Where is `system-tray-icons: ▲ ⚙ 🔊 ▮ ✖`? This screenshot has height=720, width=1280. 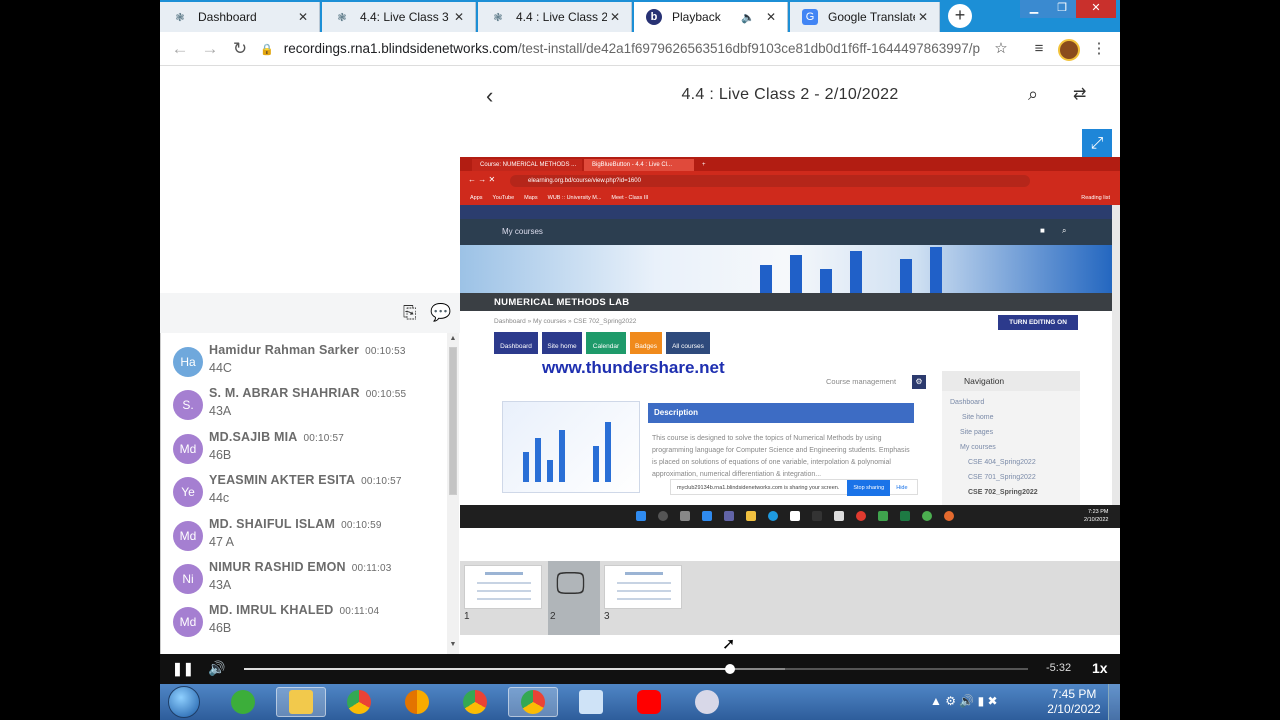 system-tray-icons: ▲ ⚙ 🔊 ▮ ✖ is located at coordinates (964, 701).